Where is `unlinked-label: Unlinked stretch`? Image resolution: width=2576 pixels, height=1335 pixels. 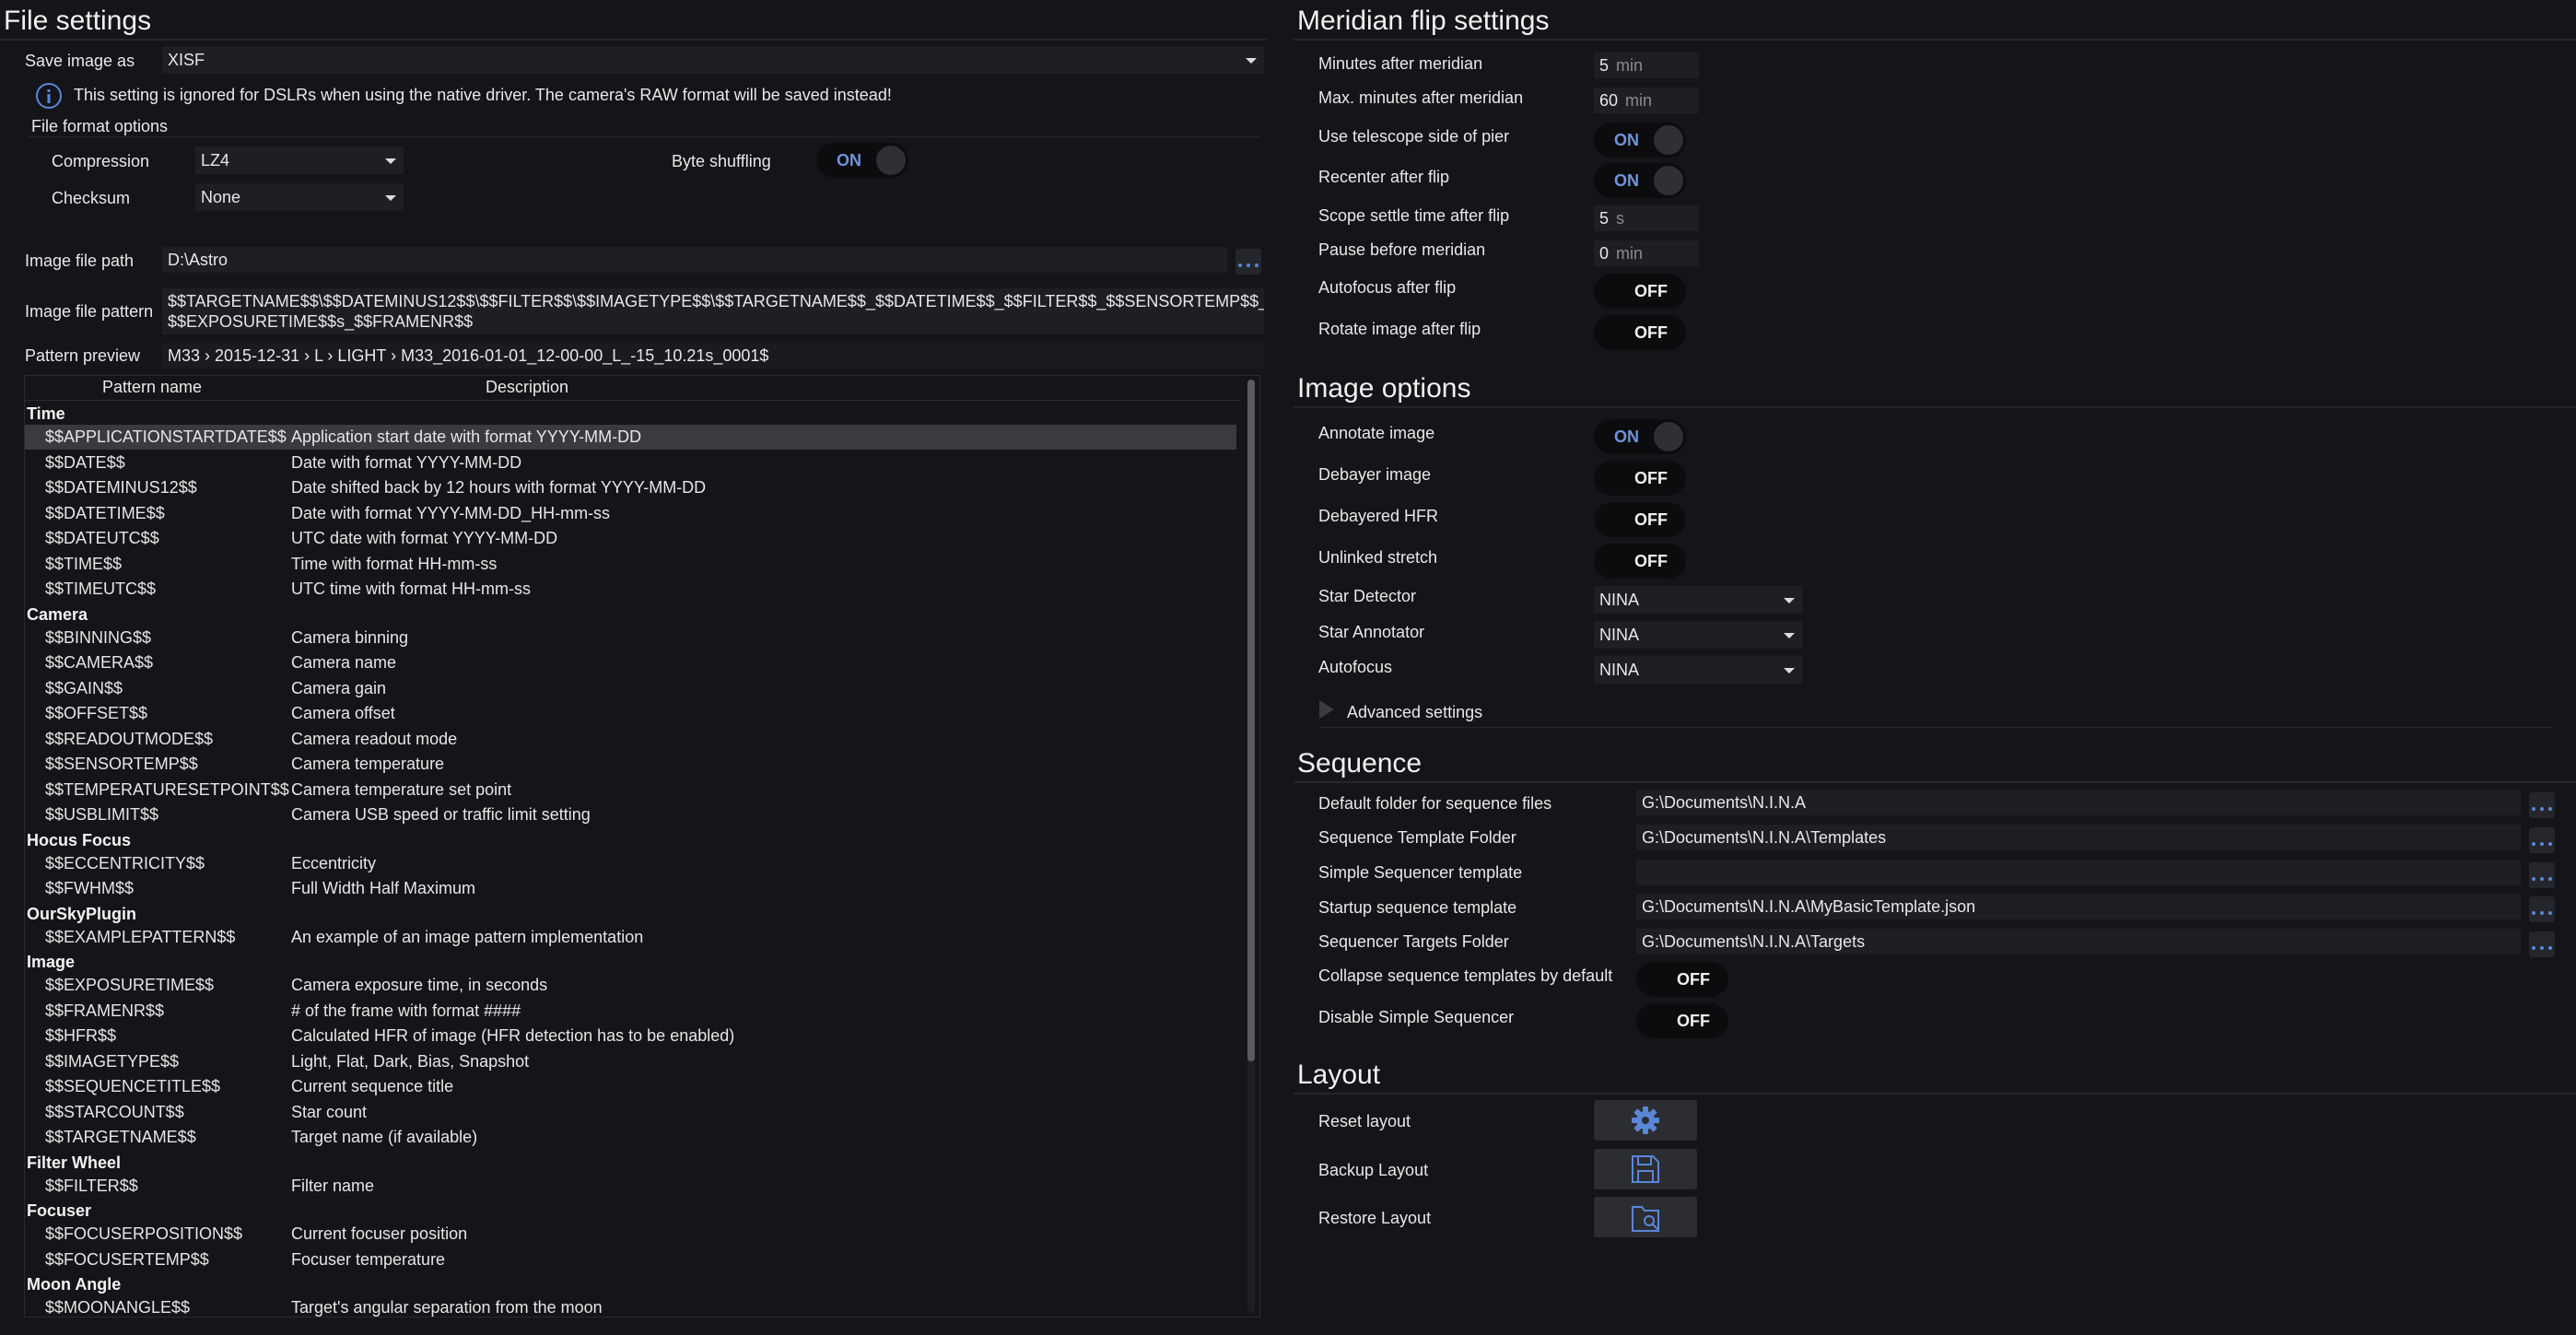
unlinked-label: Unlinked stretch is located at coordinates (1378, 557).